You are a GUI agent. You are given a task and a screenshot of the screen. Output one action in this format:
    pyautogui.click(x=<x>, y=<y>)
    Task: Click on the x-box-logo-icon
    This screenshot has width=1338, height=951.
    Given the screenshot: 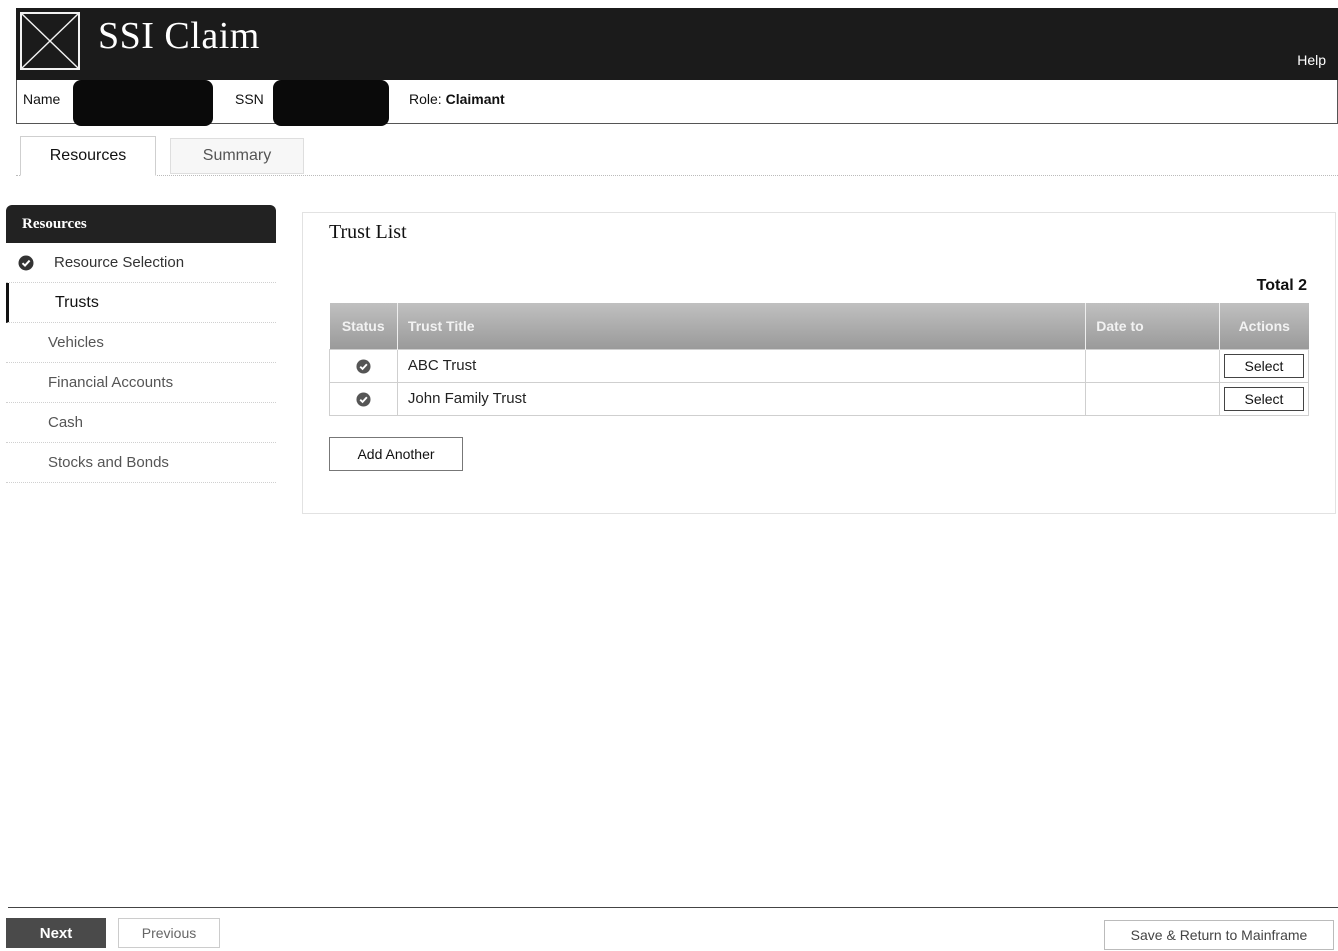 What is the action you would take?
    pyautogui.click(x=50, y=41)
    